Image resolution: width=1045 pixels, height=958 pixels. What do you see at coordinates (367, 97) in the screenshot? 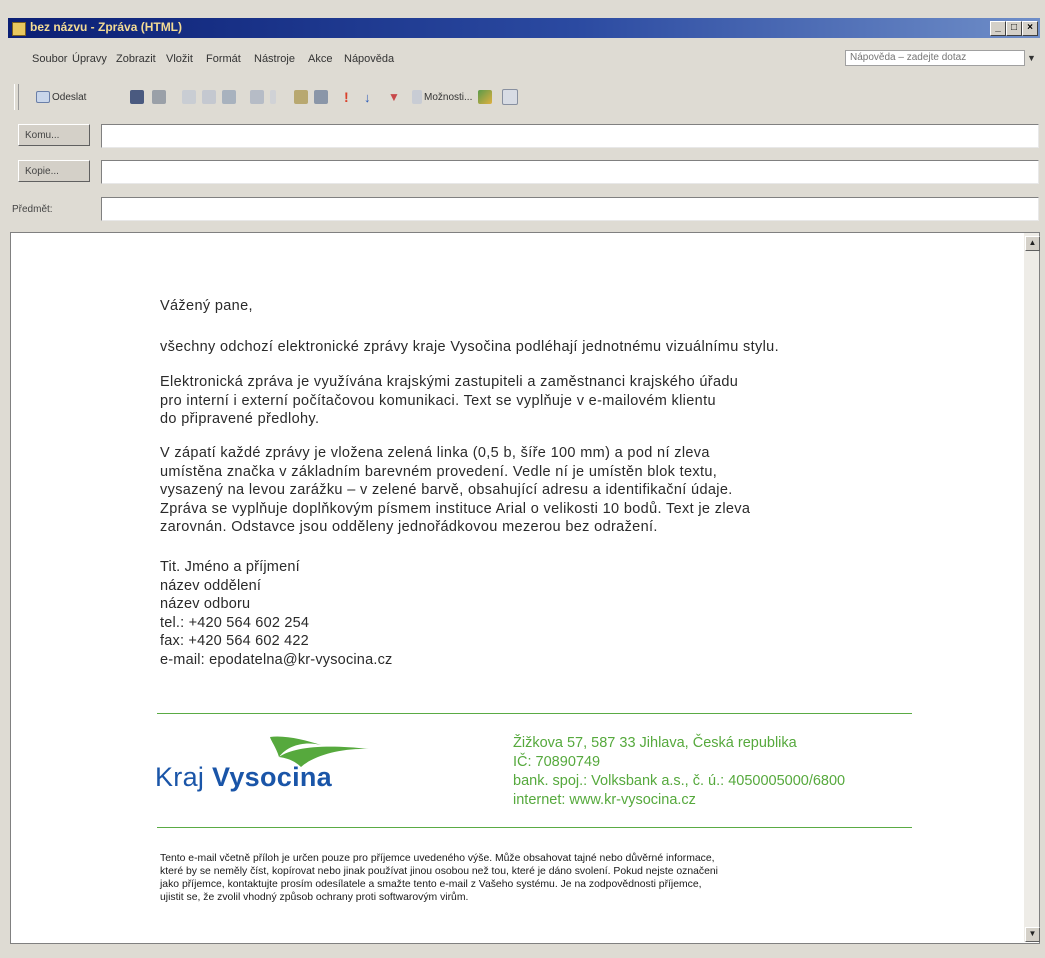
I see `low-importance-icon: ↓` at bounding box center [367, 97].